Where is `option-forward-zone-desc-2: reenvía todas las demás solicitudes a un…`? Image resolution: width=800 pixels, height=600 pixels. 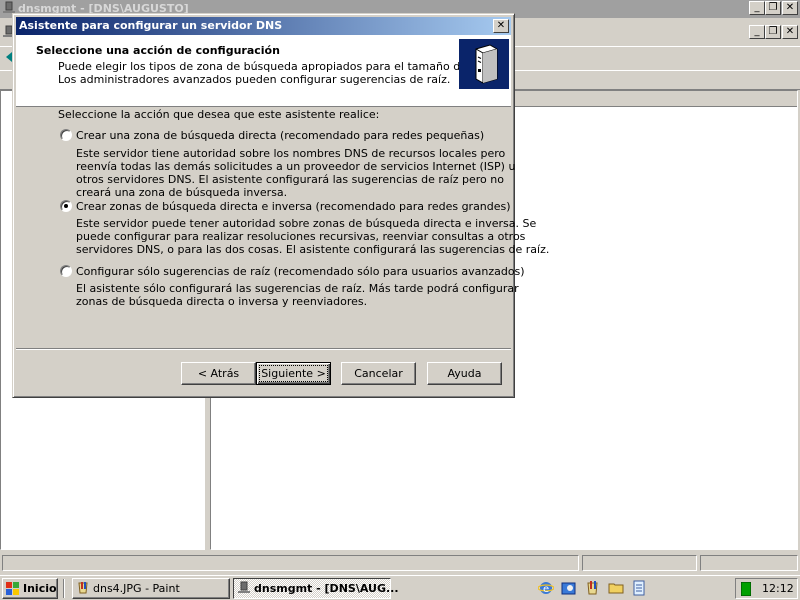 option-forward-zone-desc-2: reenvía todas las demás solicitudes a un… is located at coordinates (296, 166).